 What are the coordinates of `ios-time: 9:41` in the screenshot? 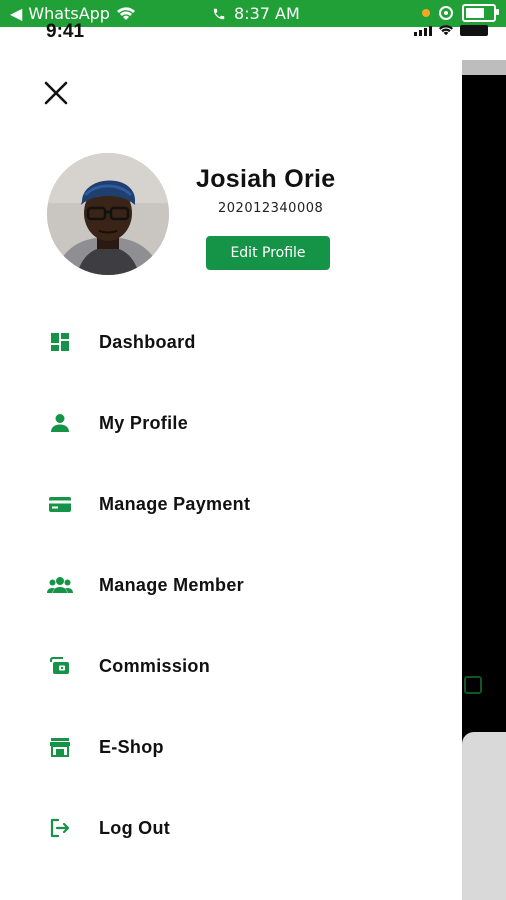 It's located at (65, 31).